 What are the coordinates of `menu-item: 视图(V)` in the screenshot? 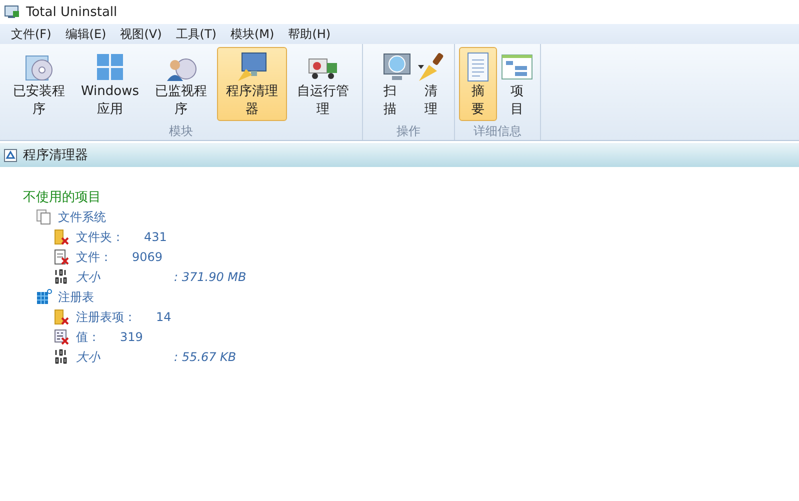 It's located at (141, 34).